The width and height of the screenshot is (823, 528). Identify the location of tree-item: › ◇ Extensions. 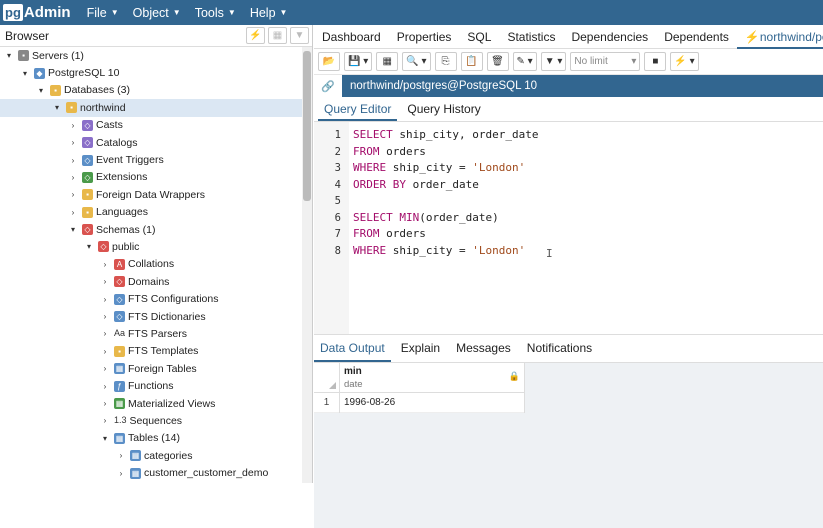
(156, 177).